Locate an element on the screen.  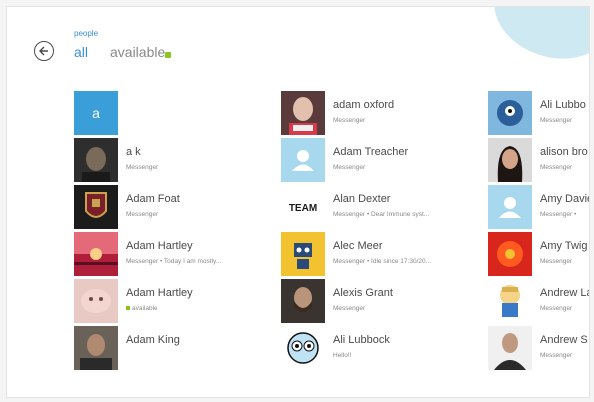
contact-name: Adam Treacher is located at coordinates (371, 152).